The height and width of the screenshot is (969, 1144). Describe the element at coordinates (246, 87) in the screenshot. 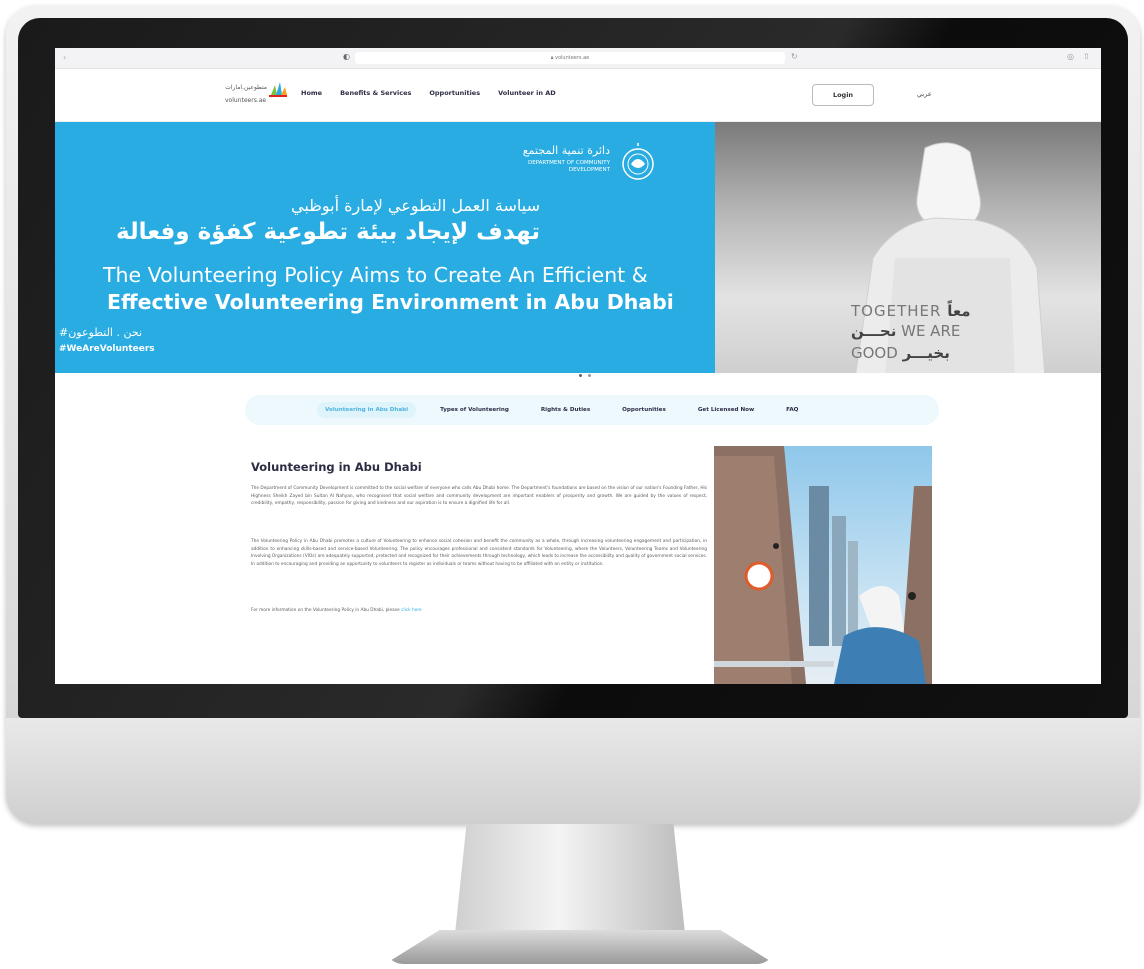

I see `logo-arabic-text: متطوعين.امارات` at that location.